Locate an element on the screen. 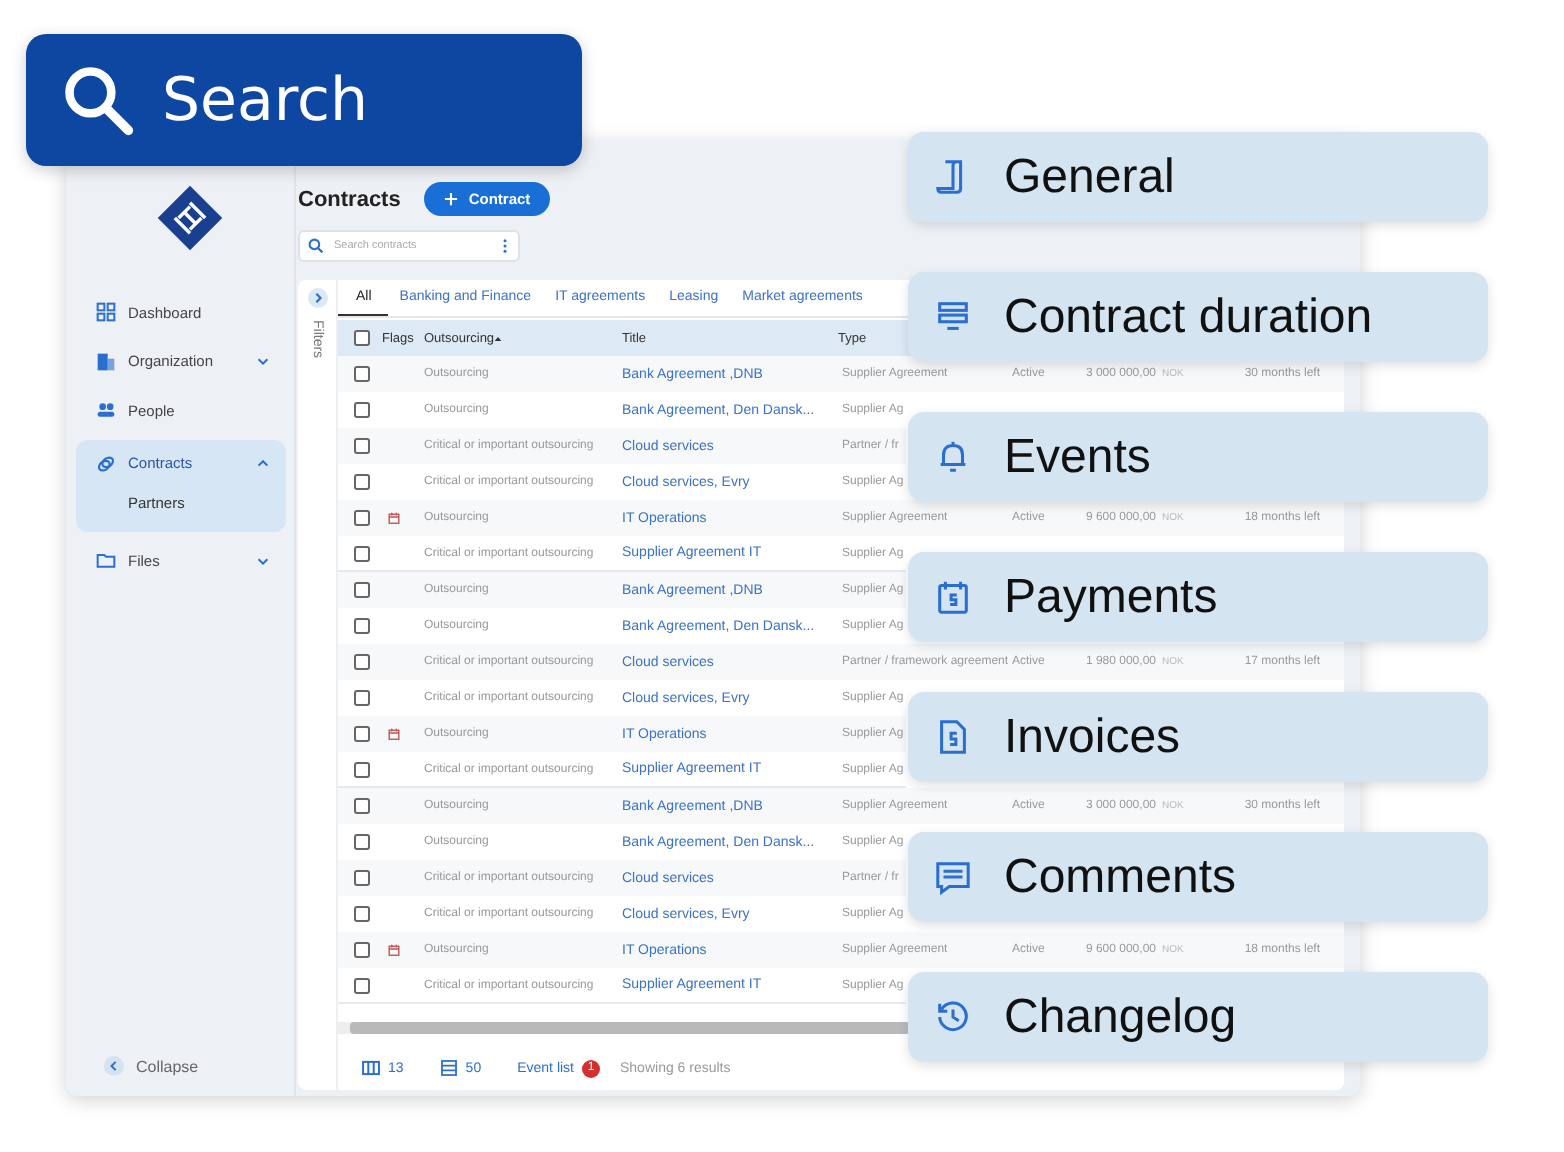  feature-card: Changelog is located at coordinates (1198, 1017).